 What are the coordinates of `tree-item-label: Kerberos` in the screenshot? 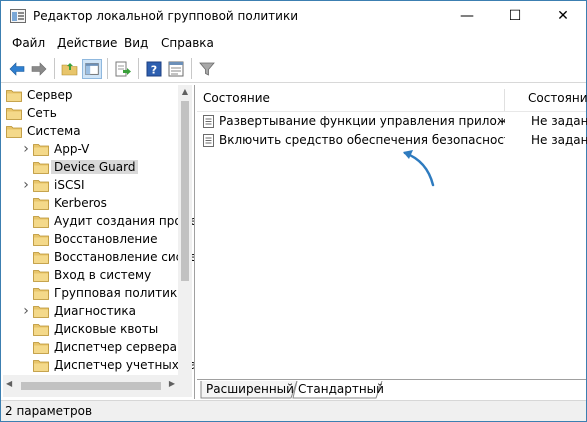 It's located at (80, 203).